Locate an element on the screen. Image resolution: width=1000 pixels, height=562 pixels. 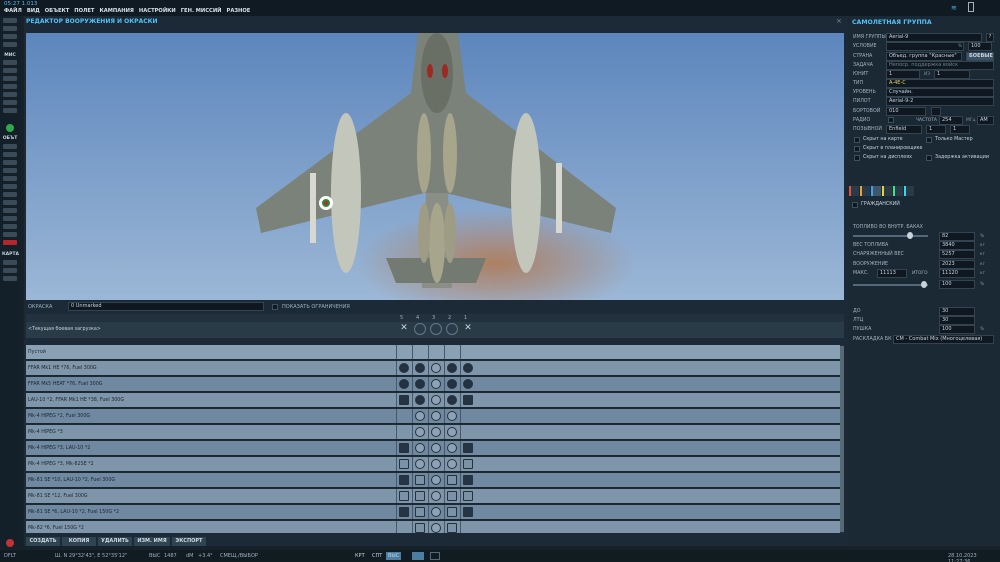
menu-mission-gen: ГЕН. МИССИЙ is located at coordinates (201, 11).